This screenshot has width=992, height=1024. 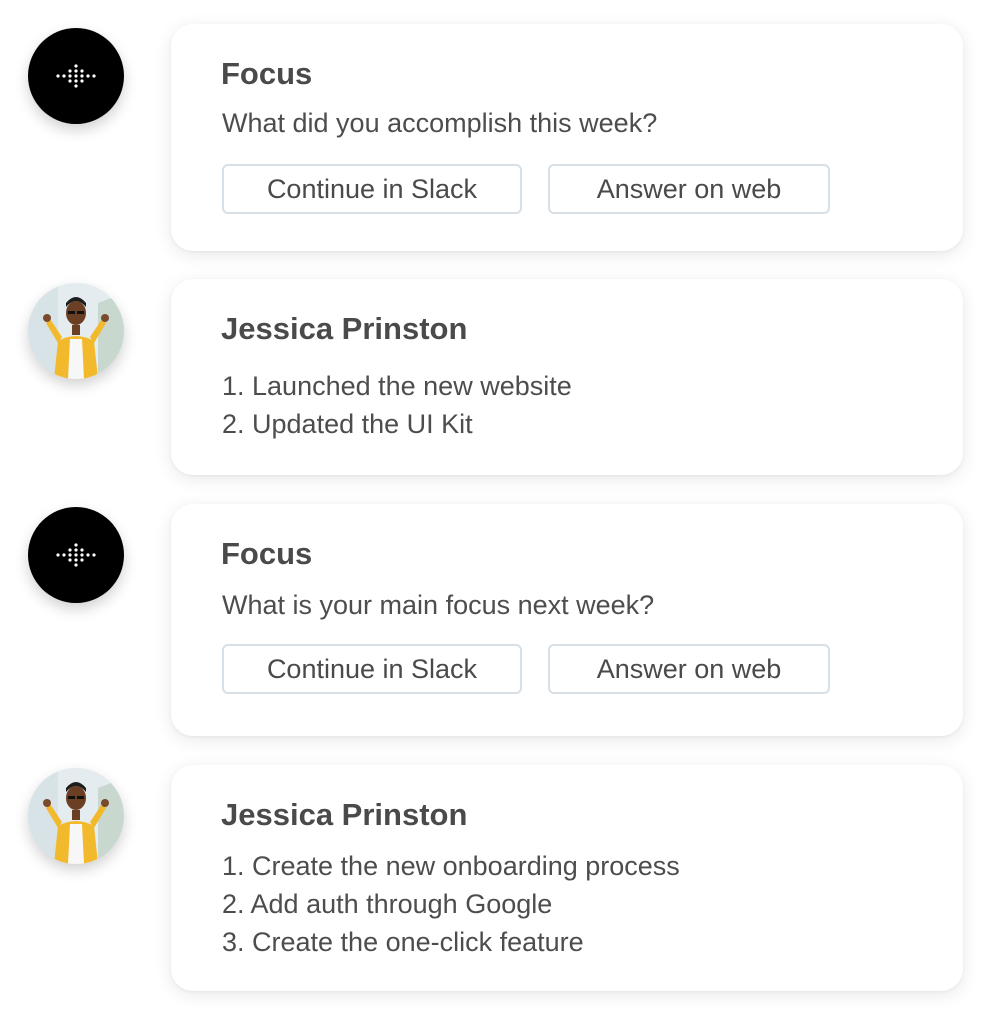 What do you see at coordinates (397, 386) in the screenshot?
I see `list-item: 1. Launched the new website` at bounding box center [397, 386].